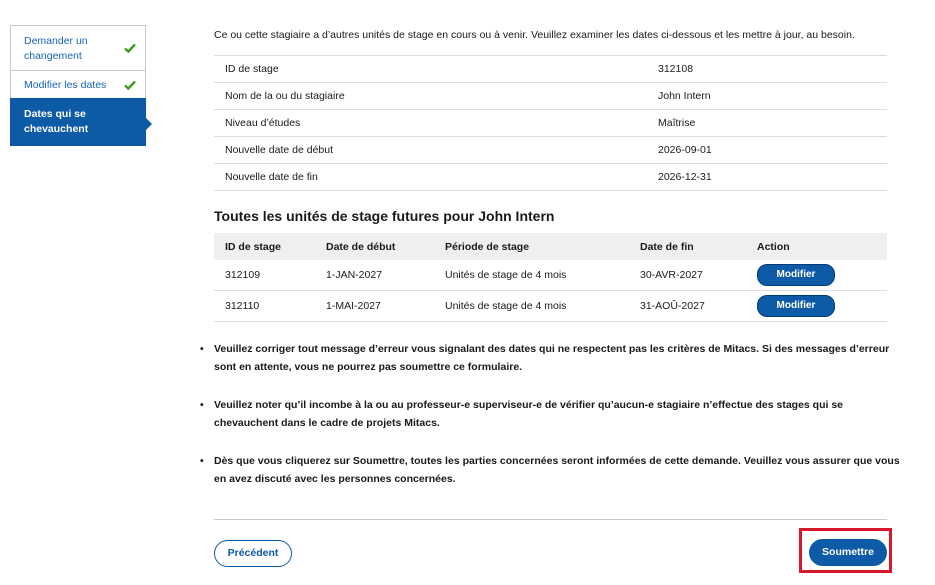 Image resolution: width=935 pixels, height=585 pixels. I want to click on info-label: ID de stage, so click(436, 69).